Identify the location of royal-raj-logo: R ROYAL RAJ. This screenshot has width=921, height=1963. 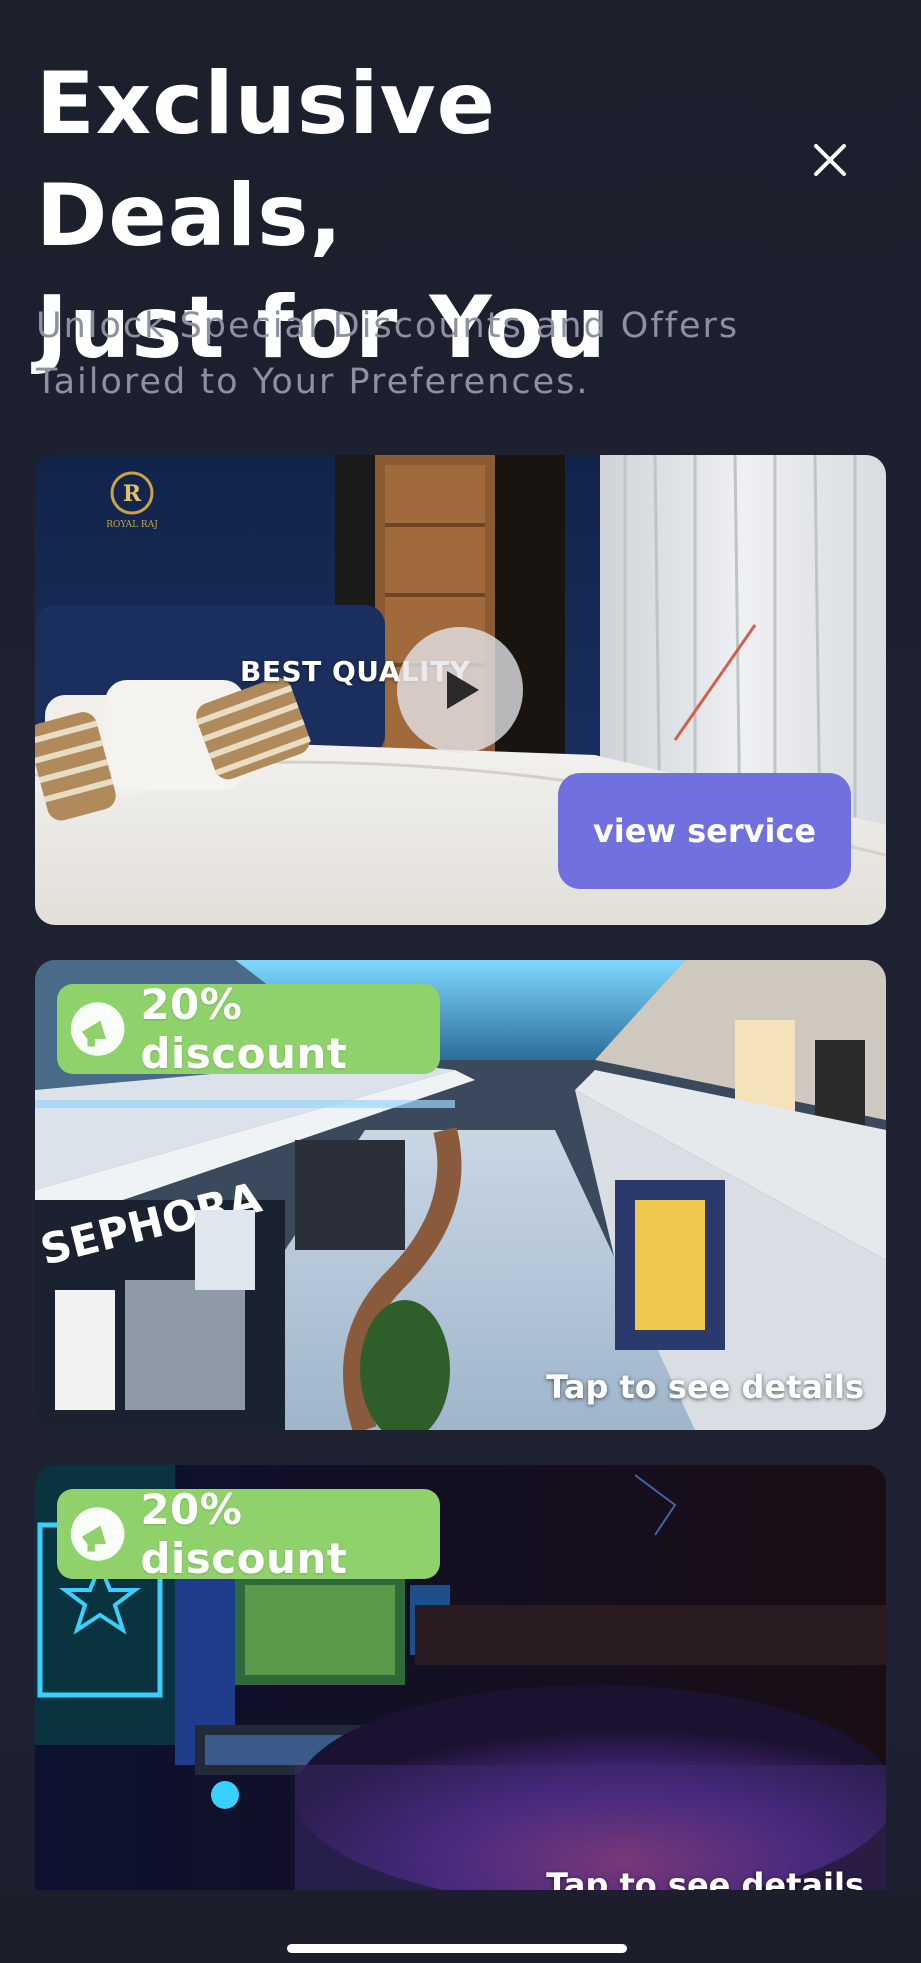
(132, 500).